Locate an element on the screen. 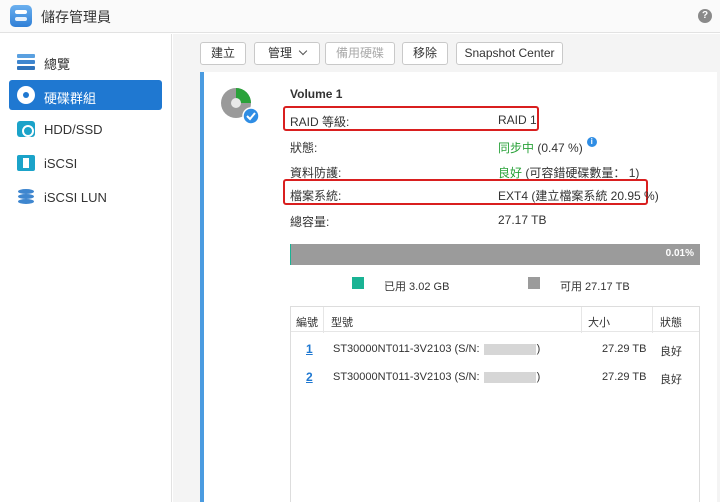  storage-manager-app-icon is located at coordinates (21, 16).